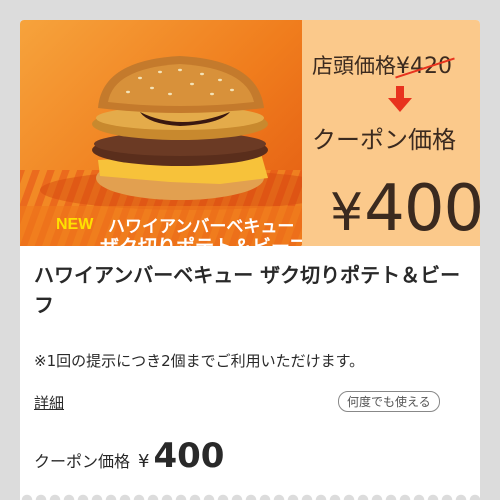 The height and width of the screenshot is (500, 500). Describe the element at coordinates (201, 239) in the screenshot. I see `banner-product-line2: ザク切りポテト＆ビーフ` at that location.